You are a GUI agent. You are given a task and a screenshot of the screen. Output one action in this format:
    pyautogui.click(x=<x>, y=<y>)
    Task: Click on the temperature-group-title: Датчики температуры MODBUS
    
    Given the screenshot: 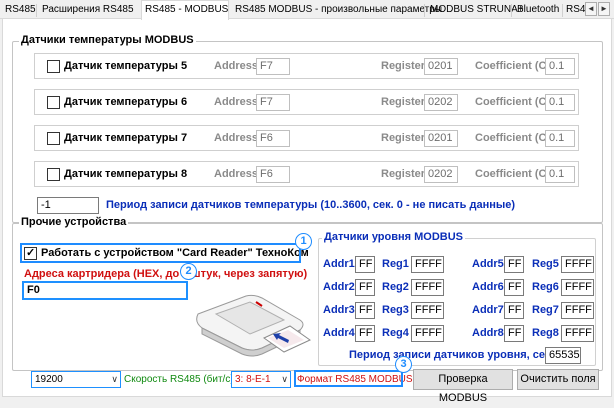 What is the action you would take?
    pyautogui.click(x=107, y=40)
    